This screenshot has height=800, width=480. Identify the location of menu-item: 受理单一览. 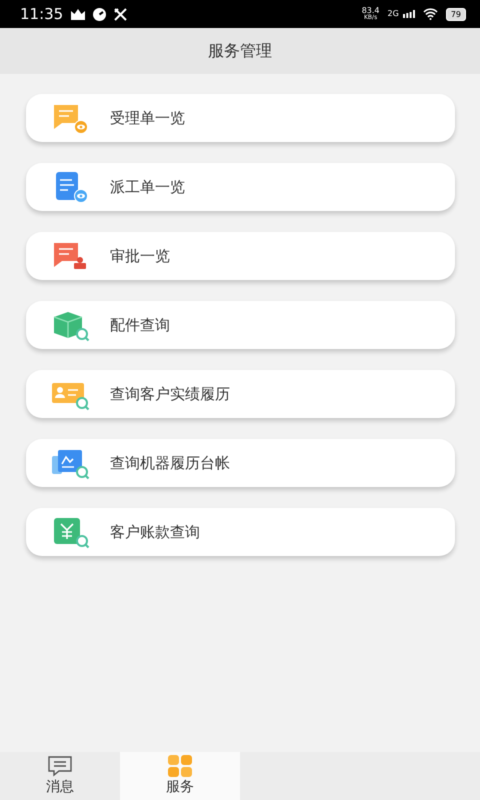
(240, 118).